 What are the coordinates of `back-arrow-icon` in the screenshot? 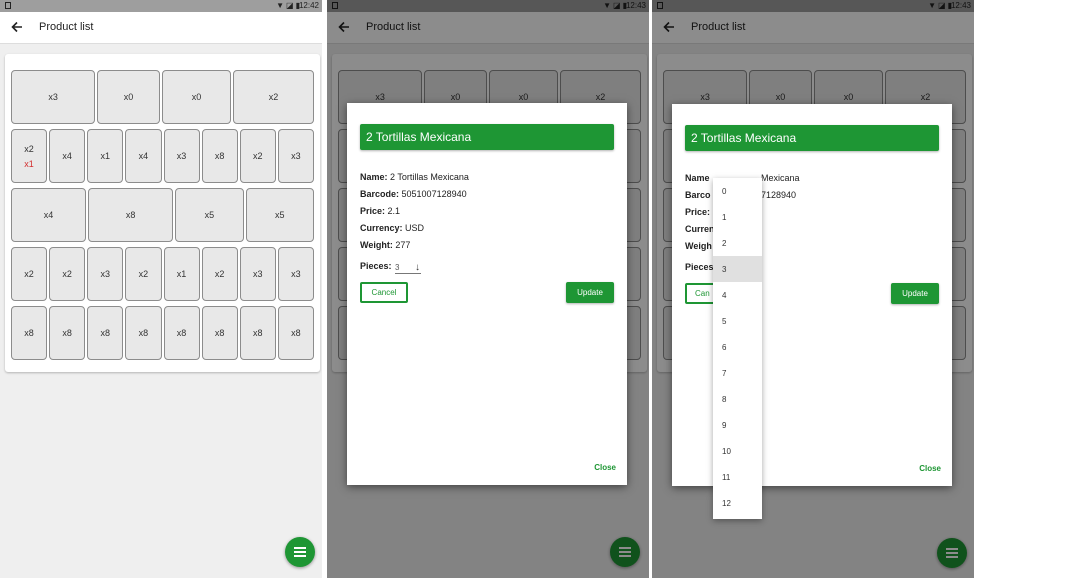 It's located at (17, 27).